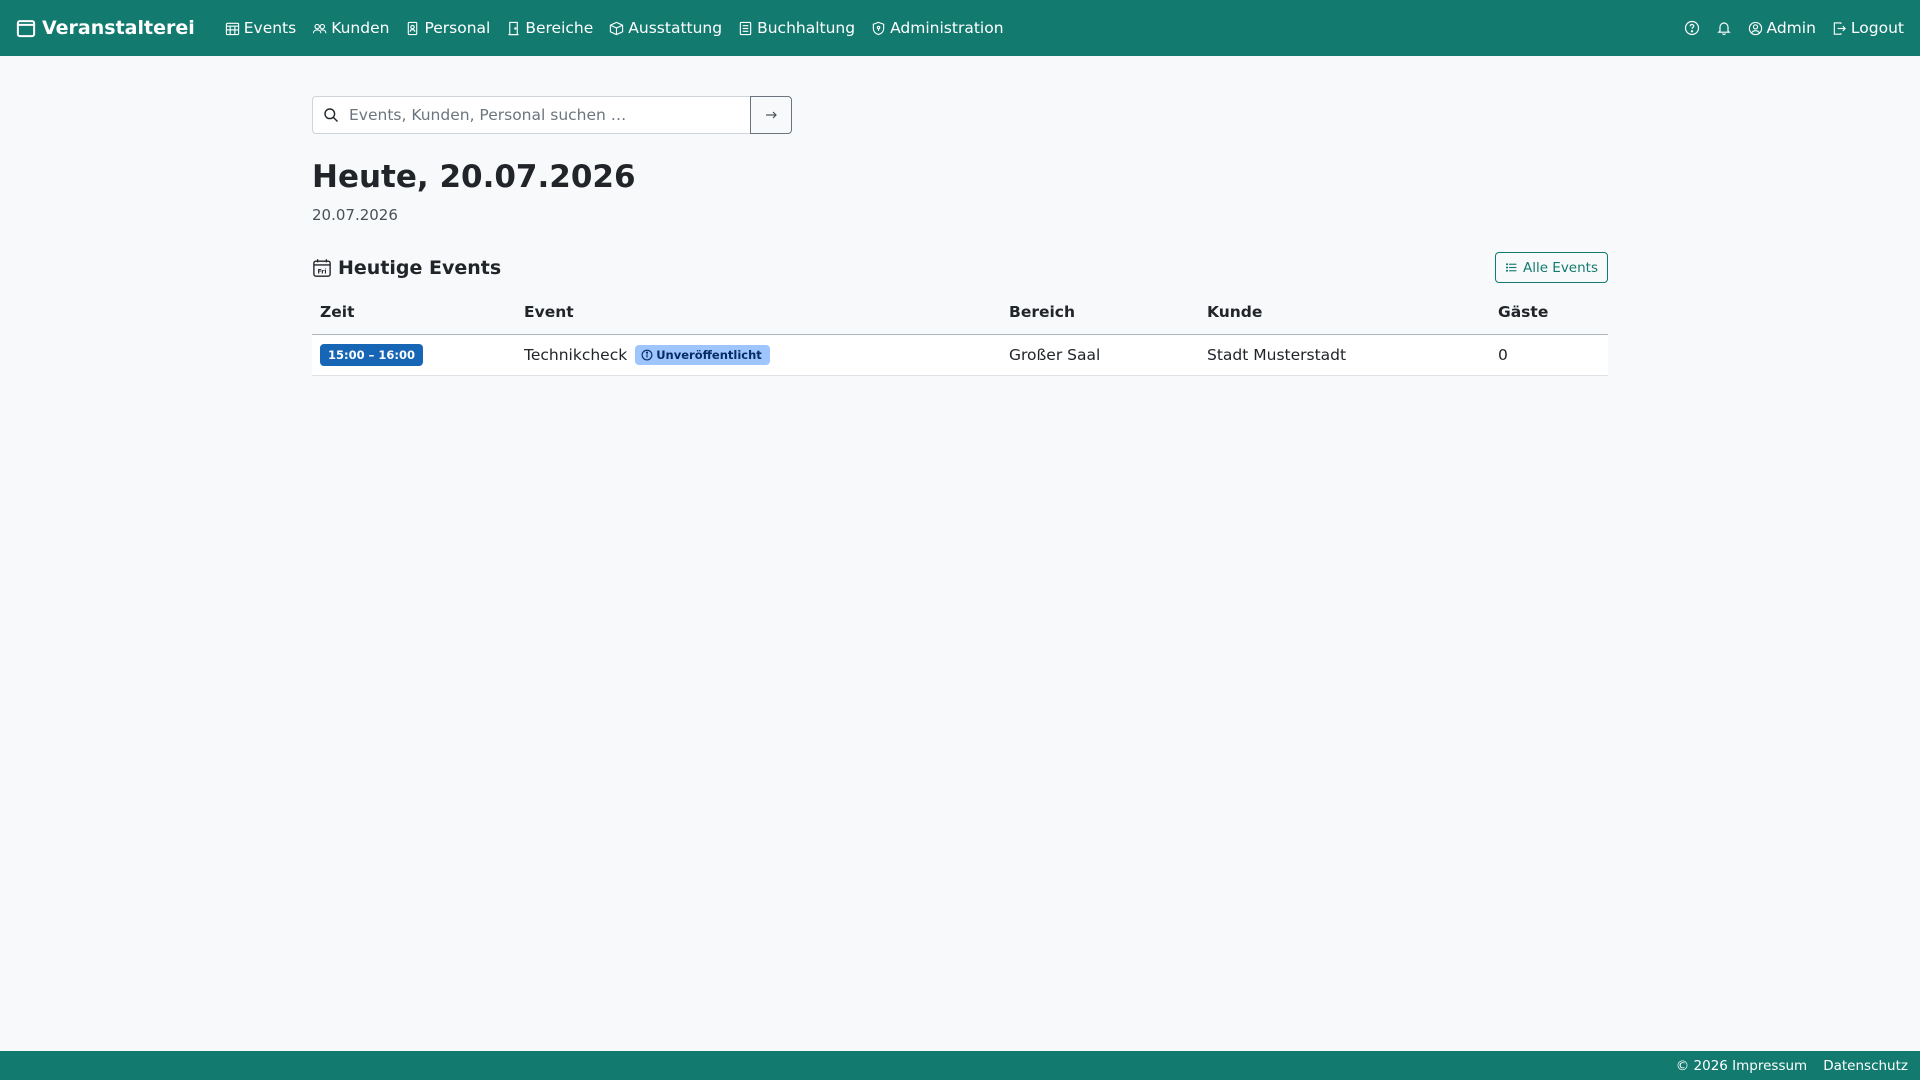 The height and width of the screenshot is (1080, 1920). I want to click on nav-item-buchhaltung: Buchhaltung, so click(796, 28).